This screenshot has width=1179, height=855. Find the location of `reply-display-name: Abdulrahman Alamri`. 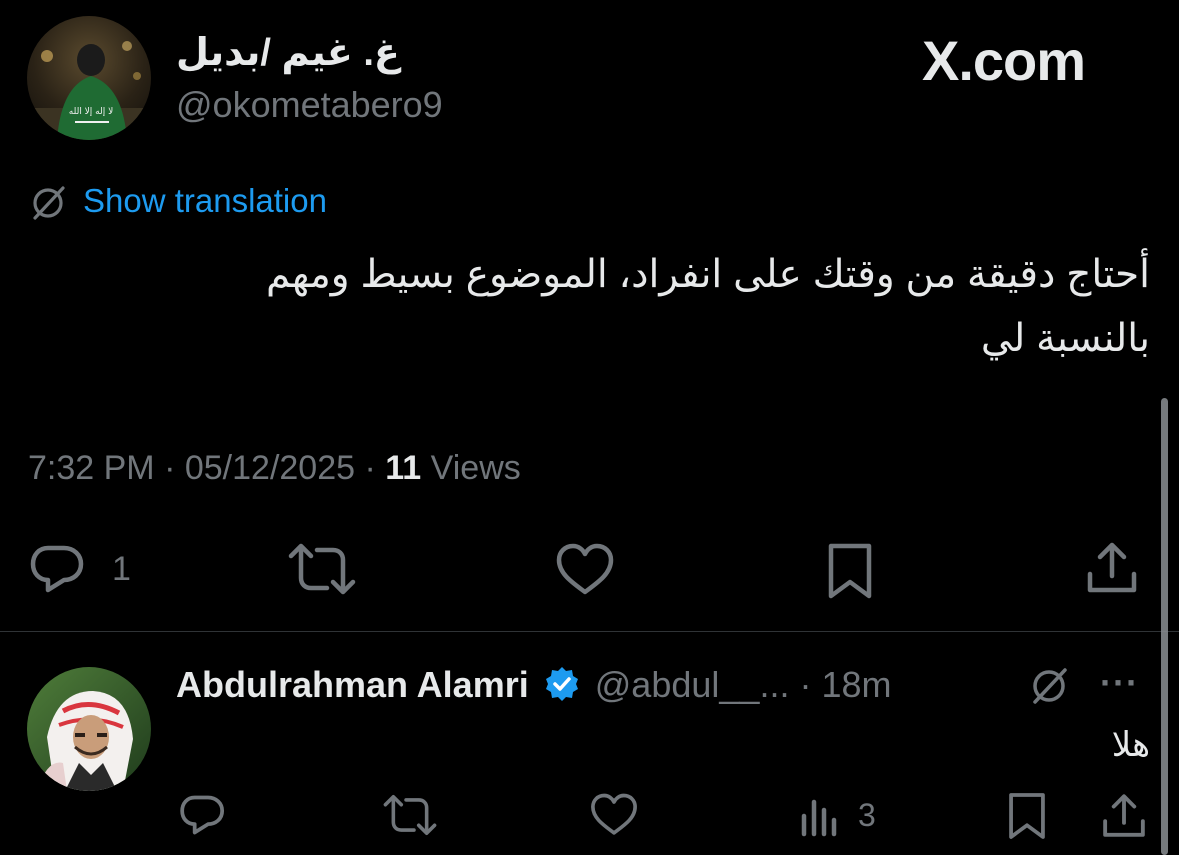

reply-display-name: Abdulrahman Alamri is located at coordinates (352, 684).